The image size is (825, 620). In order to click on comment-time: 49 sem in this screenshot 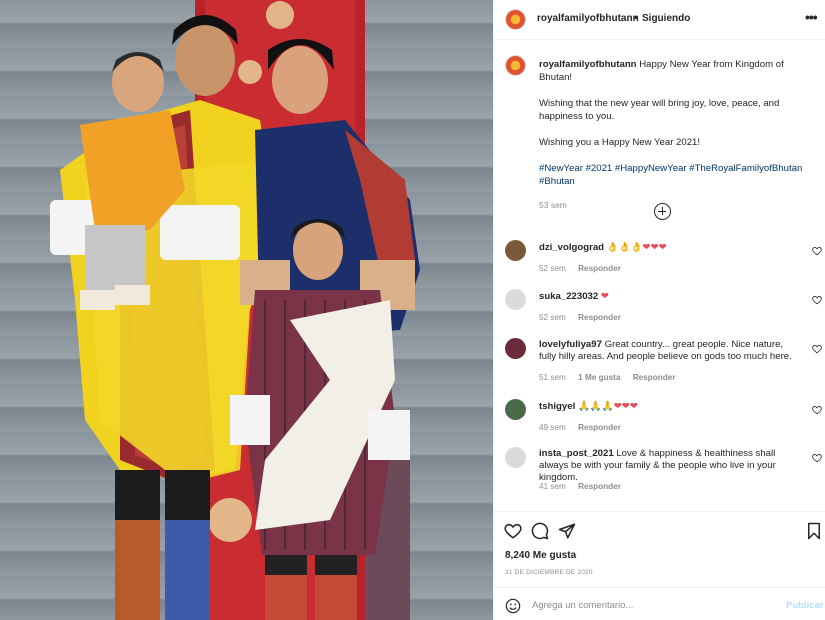, I will do `click(552, 427)`.